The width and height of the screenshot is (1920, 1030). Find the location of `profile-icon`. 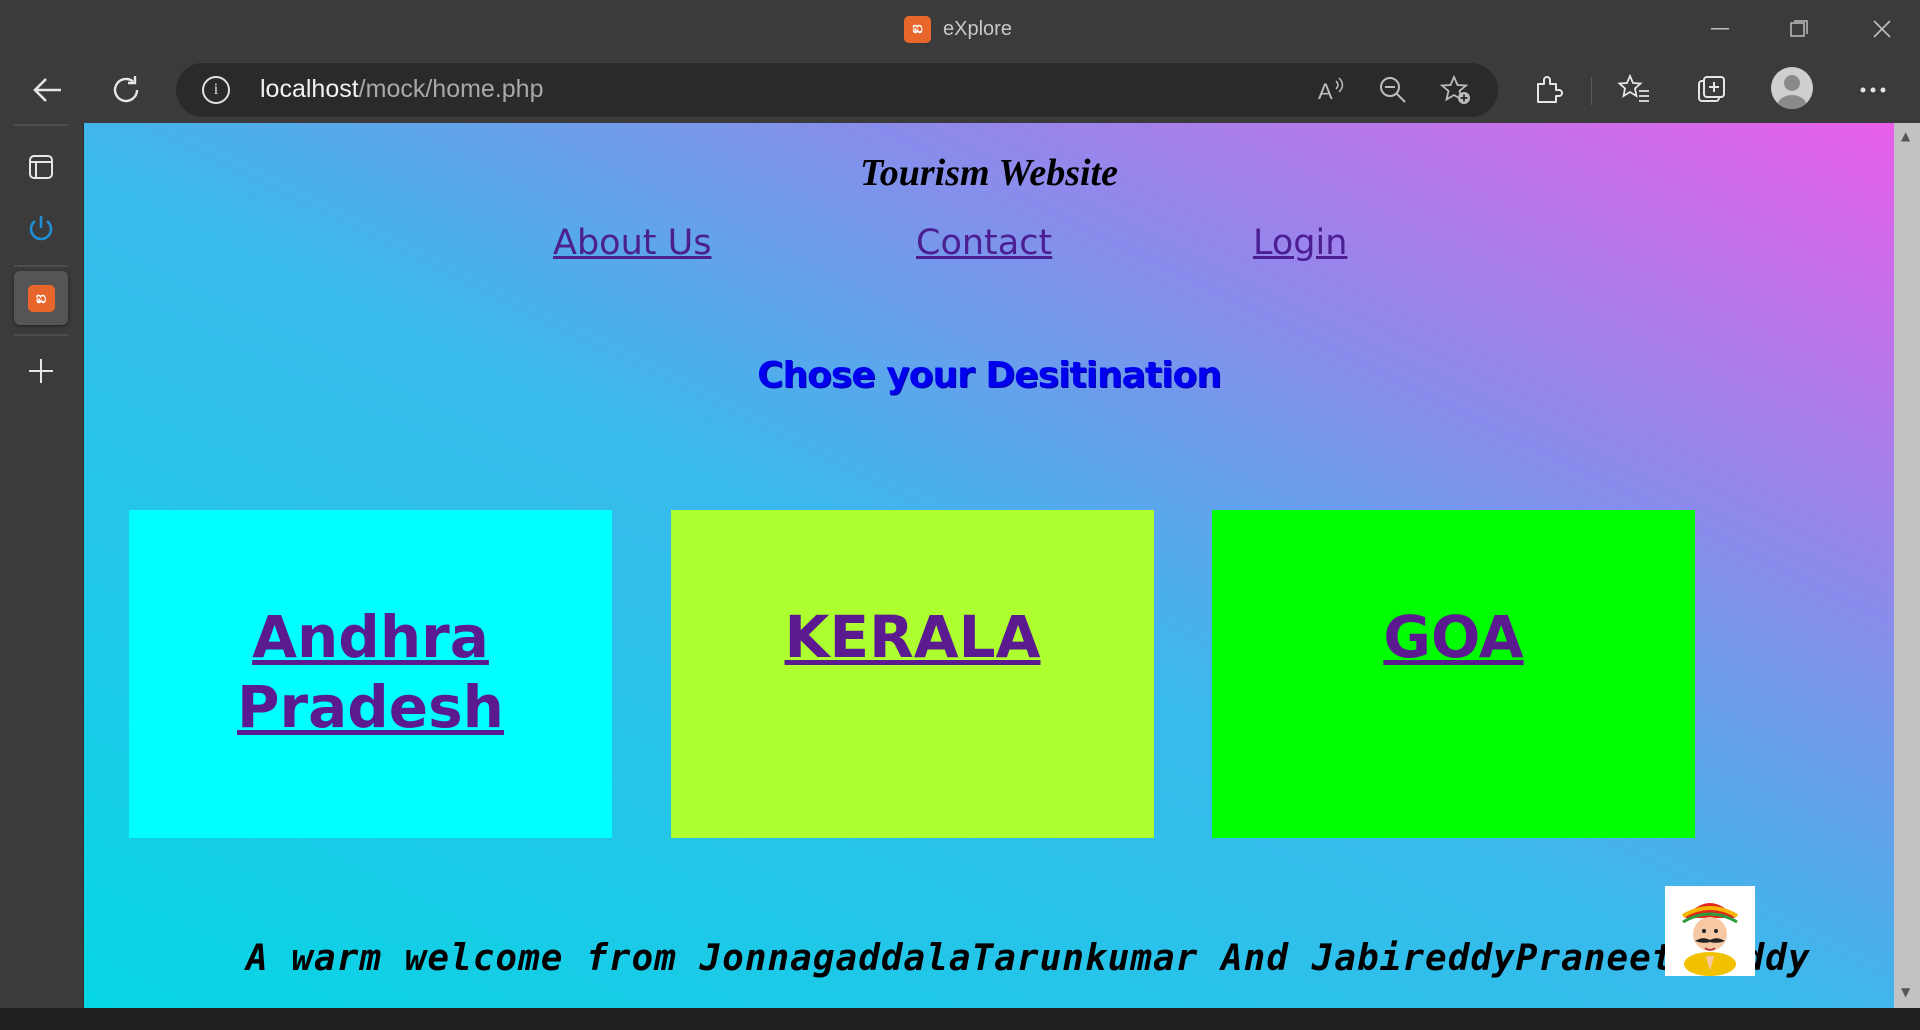

profile-icon is located at coordinates (1792, 88).